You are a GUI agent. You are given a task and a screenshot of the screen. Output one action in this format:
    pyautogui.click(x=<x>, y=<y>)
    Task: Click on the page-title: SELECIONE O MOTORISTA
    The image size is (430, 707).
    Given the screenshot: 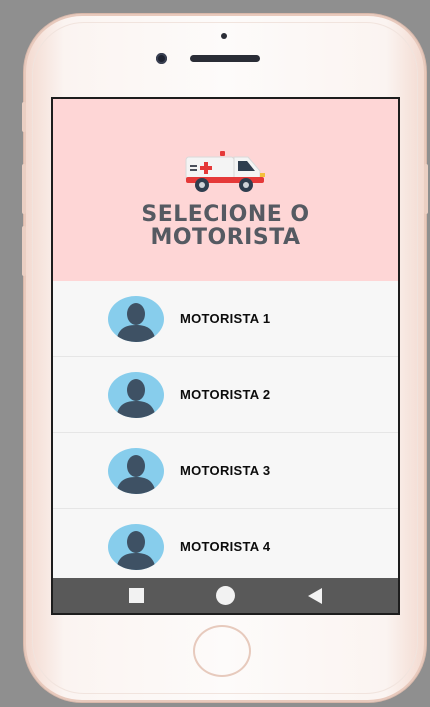 What is the action you would take?
    pyautogui.click(x=226, y=226)
    